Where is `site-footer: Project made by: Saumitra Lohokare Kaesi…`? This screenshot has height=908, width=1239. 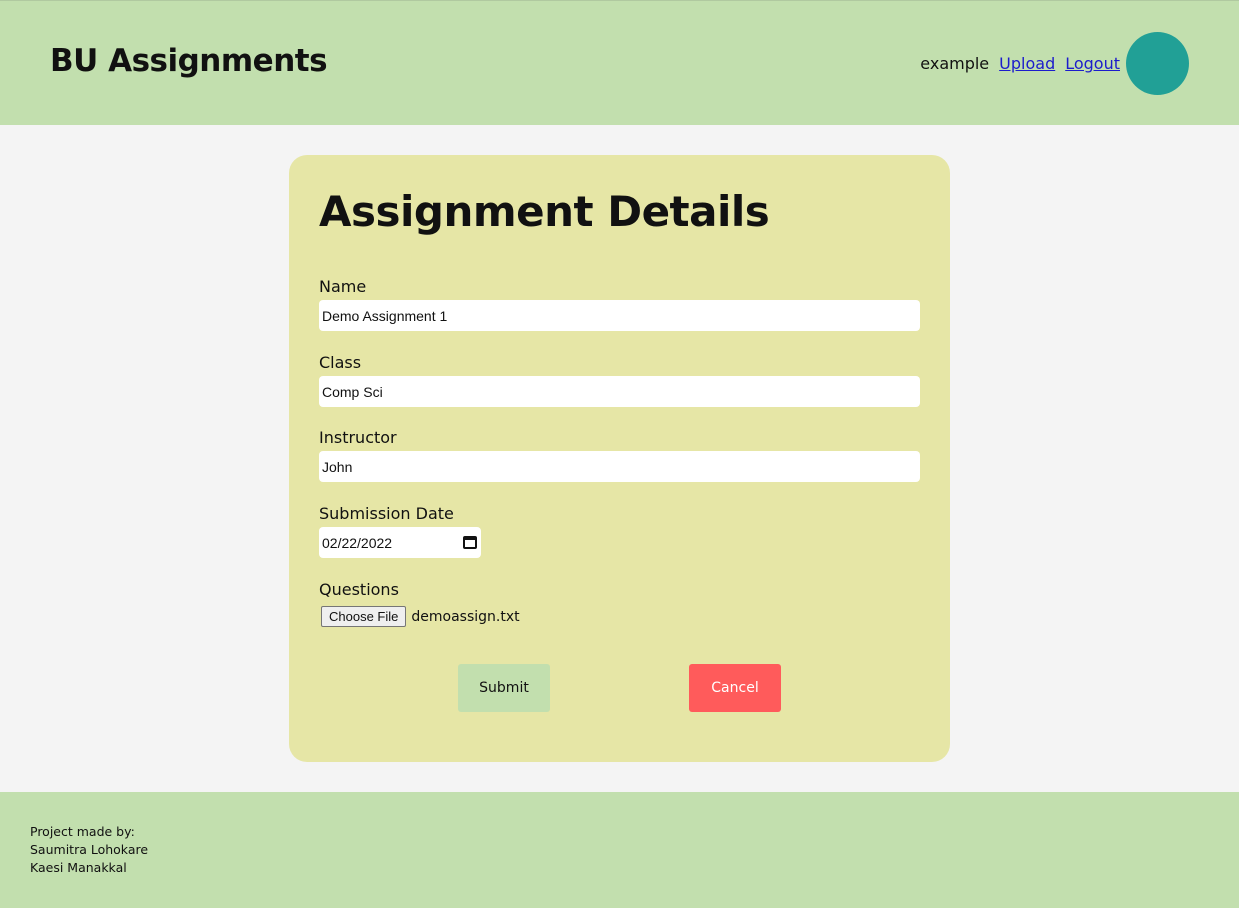 site-footer: Project made by: Saumitra Lohokare Kaesi… is located at coordinates (619, 850).